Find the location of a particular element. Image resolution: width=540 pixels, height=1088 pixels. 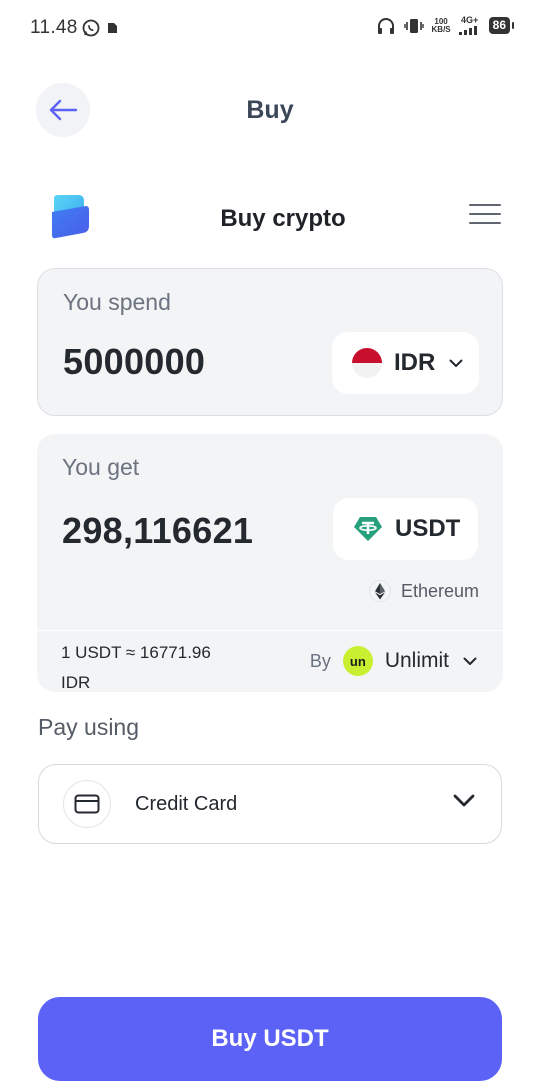

hamburger-menu-icon is located at coordinates (485, 215).